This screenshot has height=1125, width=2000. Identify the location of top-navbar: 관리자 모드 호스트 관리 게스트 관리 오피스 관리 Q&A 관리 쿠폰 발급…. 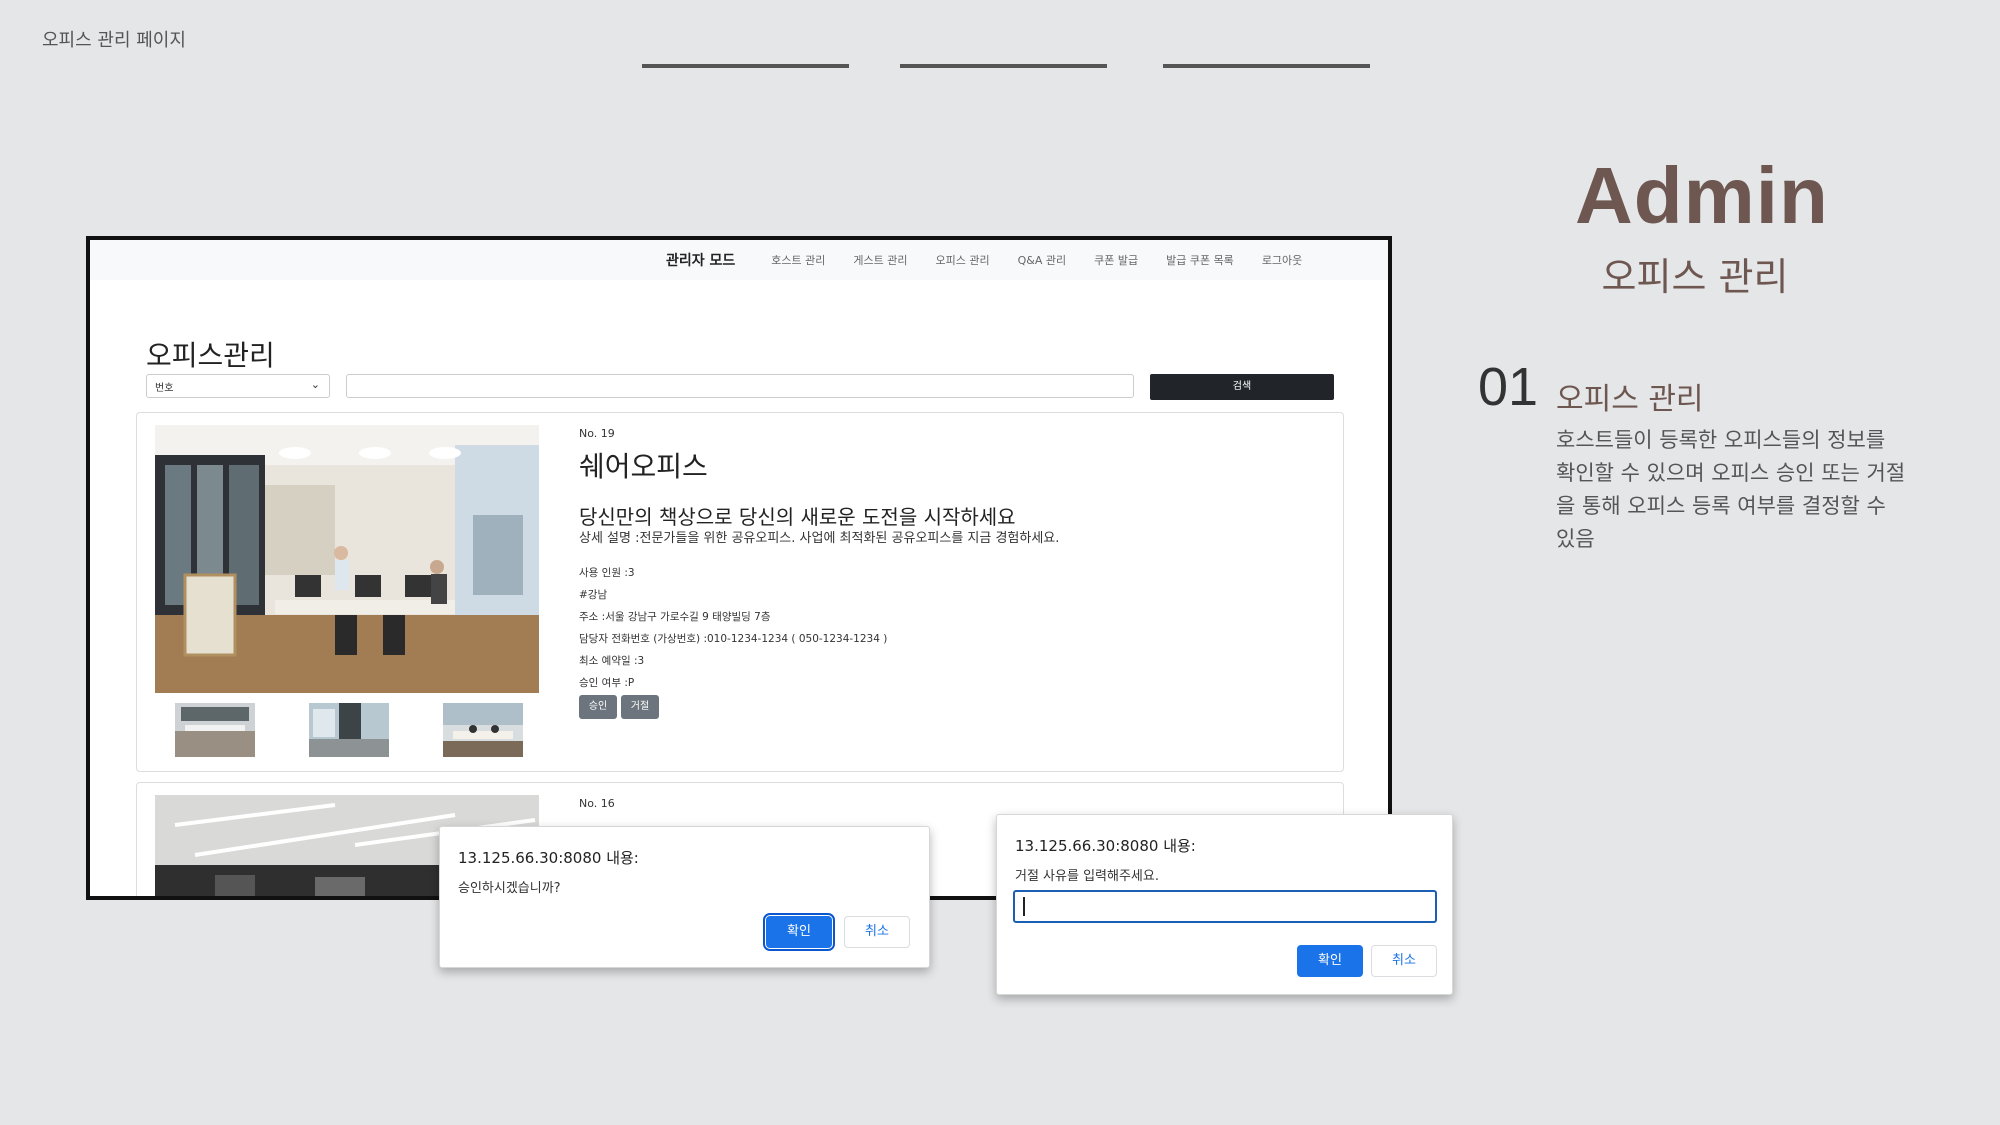
(739, 260).